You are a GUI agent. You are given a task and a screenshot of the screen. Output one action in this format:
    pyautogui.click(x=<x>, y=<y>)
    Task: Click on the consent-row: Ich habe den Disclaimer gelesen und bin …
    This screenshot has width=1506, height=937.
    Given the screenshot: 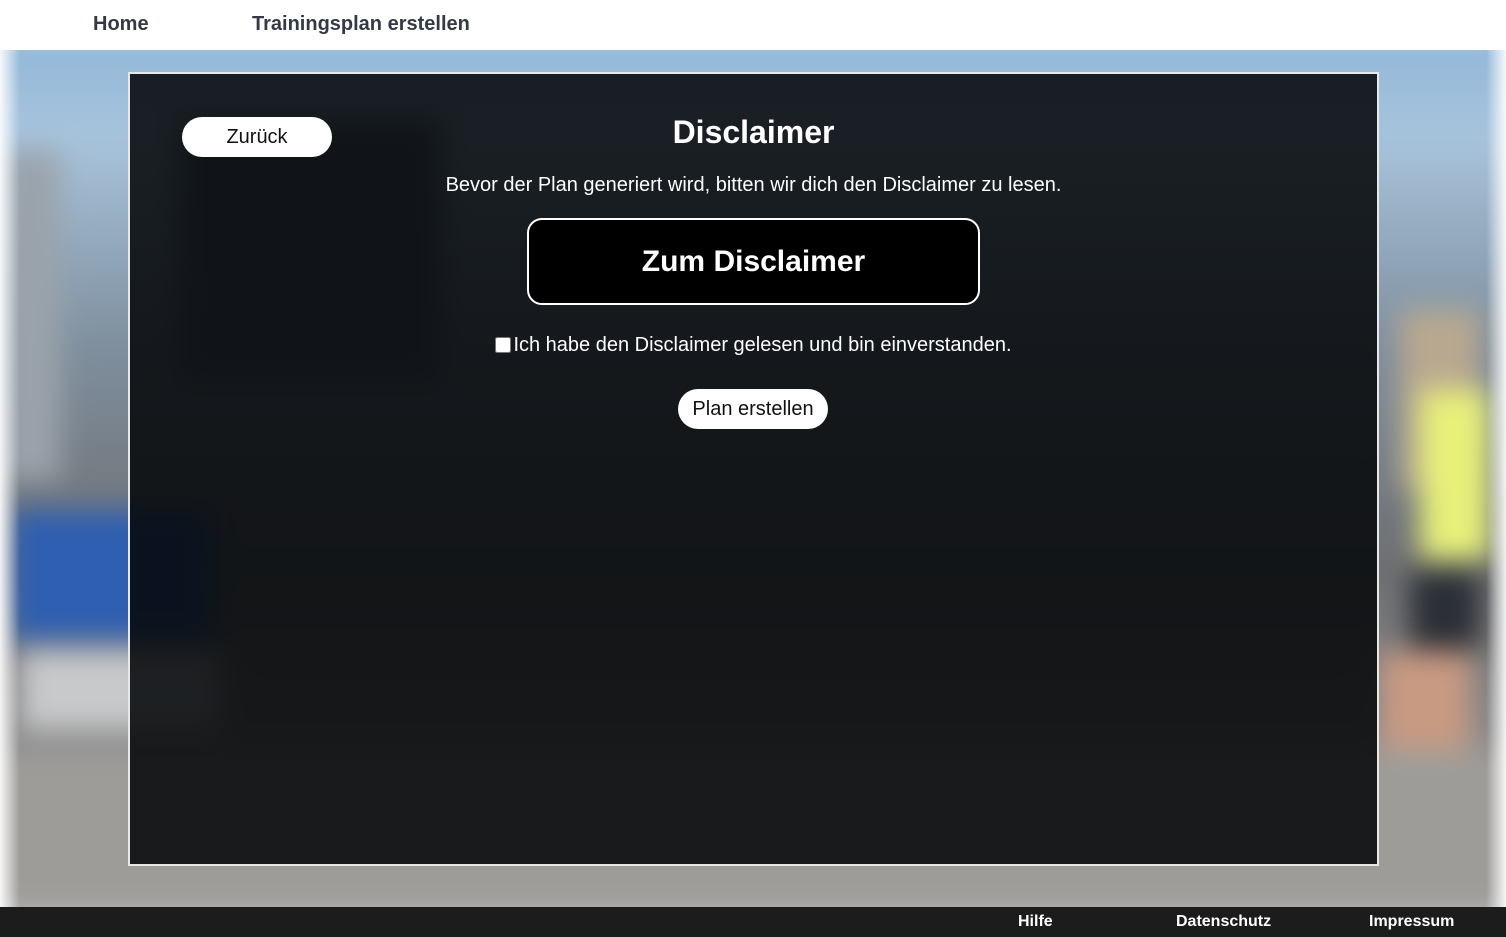 What is the action you would take?
    pyautogui.click(x=753, y=345)
    